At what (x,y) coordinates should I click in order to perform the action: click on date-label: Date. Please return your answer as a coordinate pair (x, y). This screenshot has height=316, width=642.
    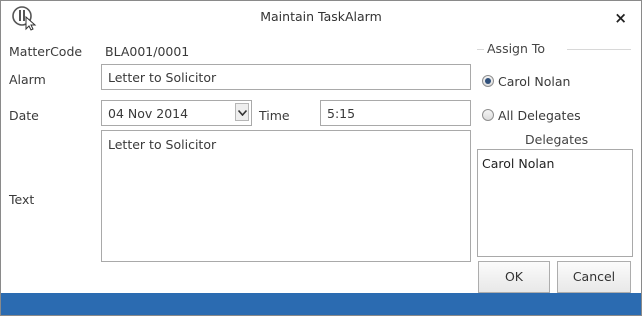
    Looking at the image, I should click on (24, 115).